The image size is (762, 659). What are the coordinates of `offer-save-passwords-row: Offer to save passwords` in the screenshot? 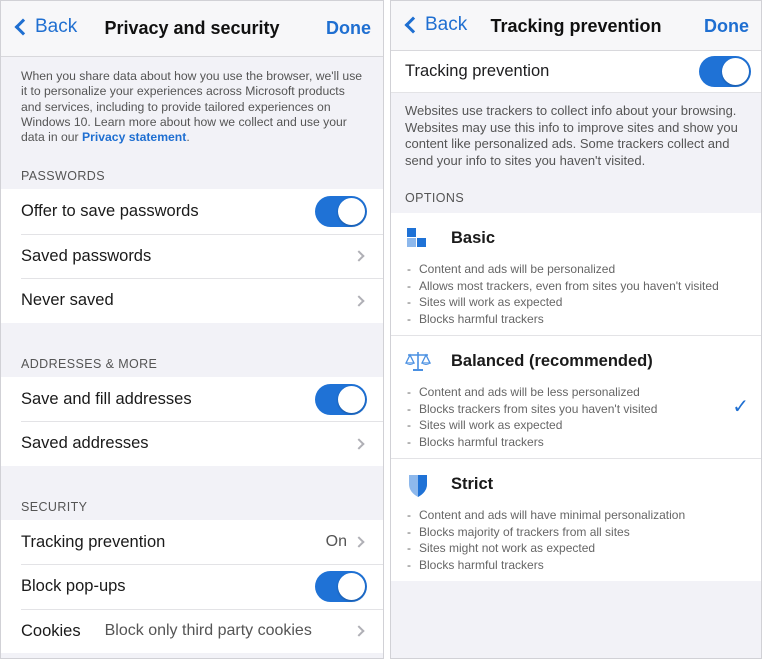 It's located at (192, 211).